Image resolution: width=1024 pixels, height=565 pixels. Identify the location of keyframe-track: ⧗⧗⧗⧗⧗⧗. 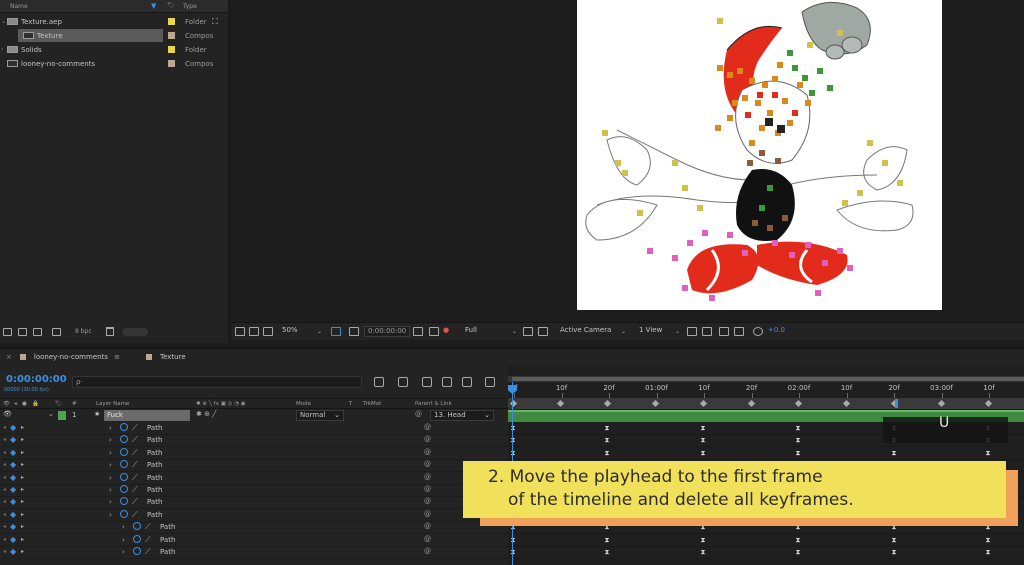
(766, 541).